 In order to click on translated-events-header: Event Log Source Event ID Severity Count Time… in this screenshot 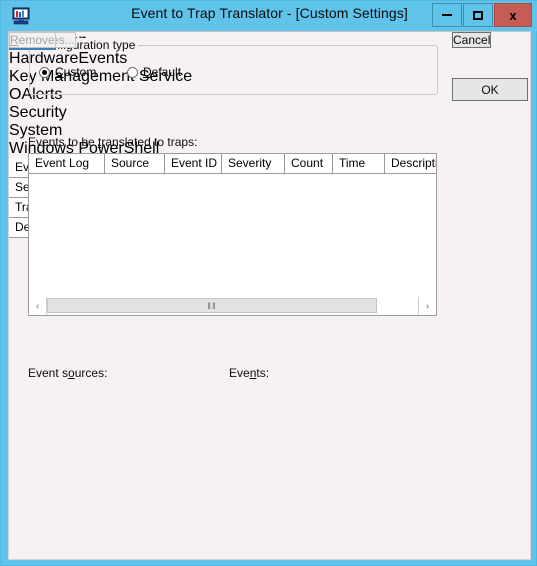, I will do `click(232, 164)`.